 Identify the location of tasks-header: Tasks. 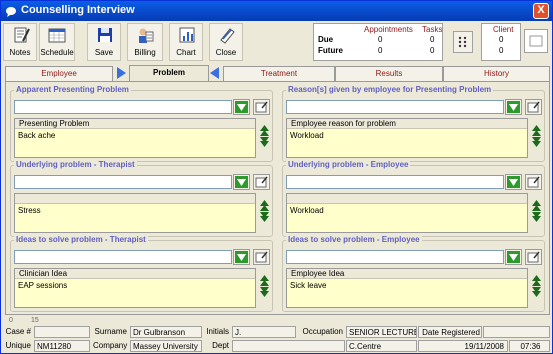
(432, 29).